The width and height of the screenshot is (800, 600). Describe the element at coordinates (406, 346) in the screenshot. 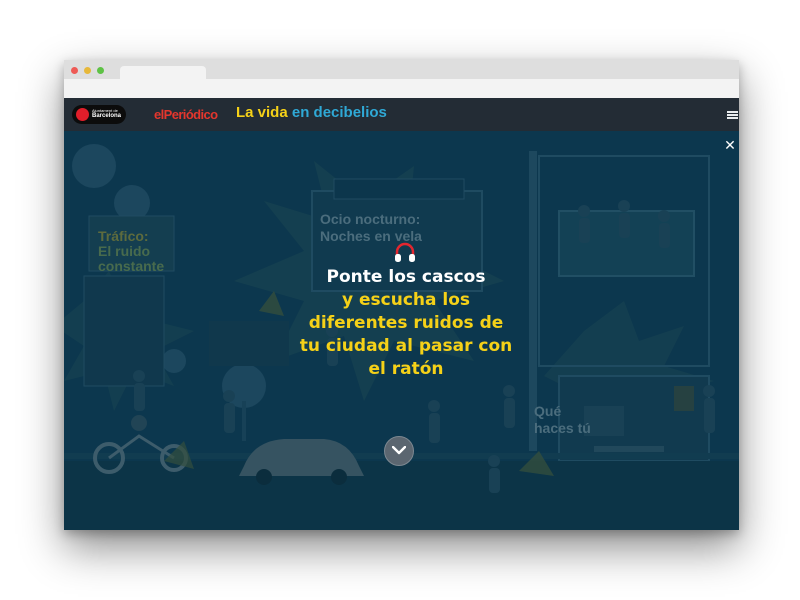

I see `instruction-line-4: tu ciudad al pasar con` at that location.